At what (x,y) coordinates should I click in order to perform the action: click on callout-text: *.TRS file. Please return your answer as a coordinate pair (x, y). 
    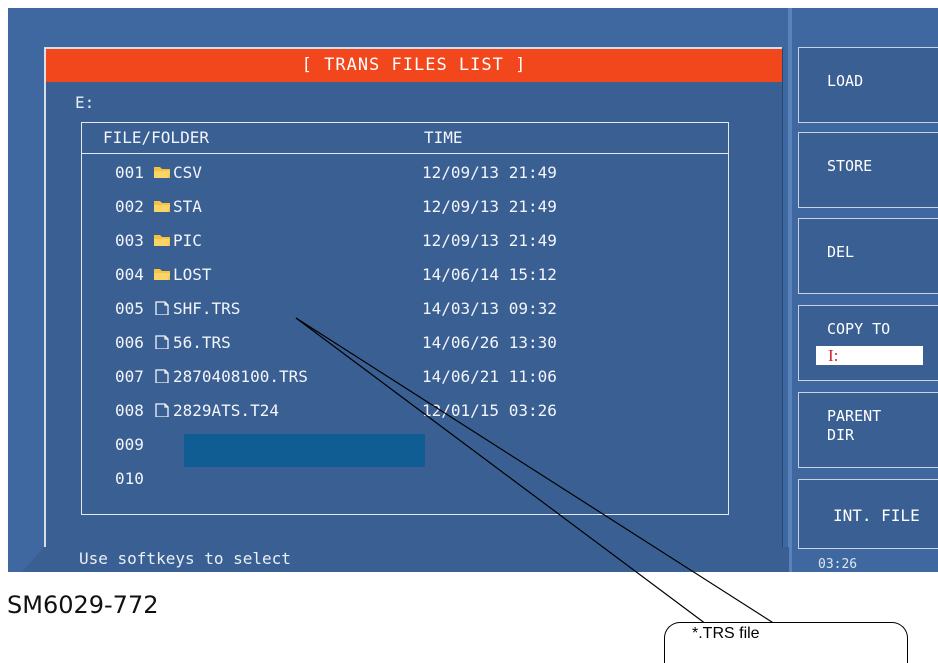
    Looking at the image, I should click on (726, 633).